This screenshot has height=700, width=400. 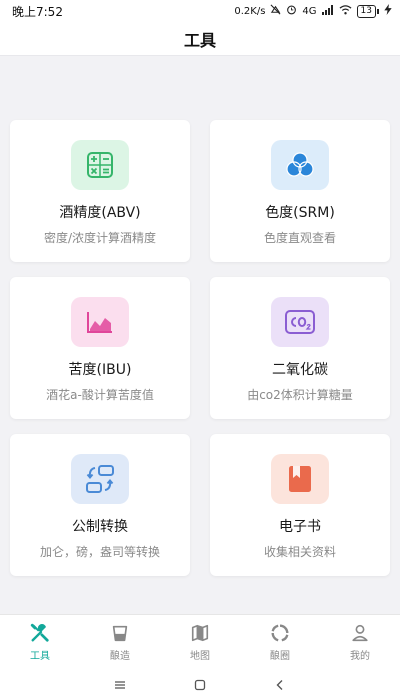 I want to click on brew-icon, so click(x=120, y=633).